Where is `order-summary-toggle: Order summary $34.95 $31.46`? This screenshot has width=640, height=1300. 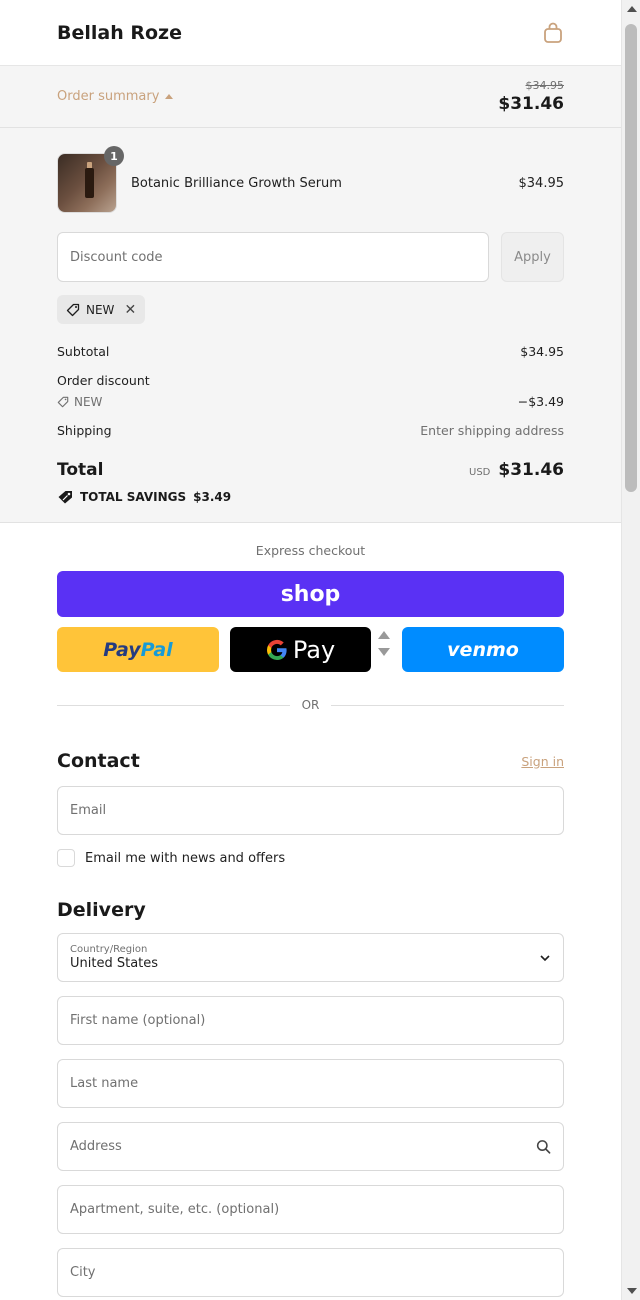
order-summary-toggle: Order summary $34.95 $31.46 is located at coordinates (310, 97).